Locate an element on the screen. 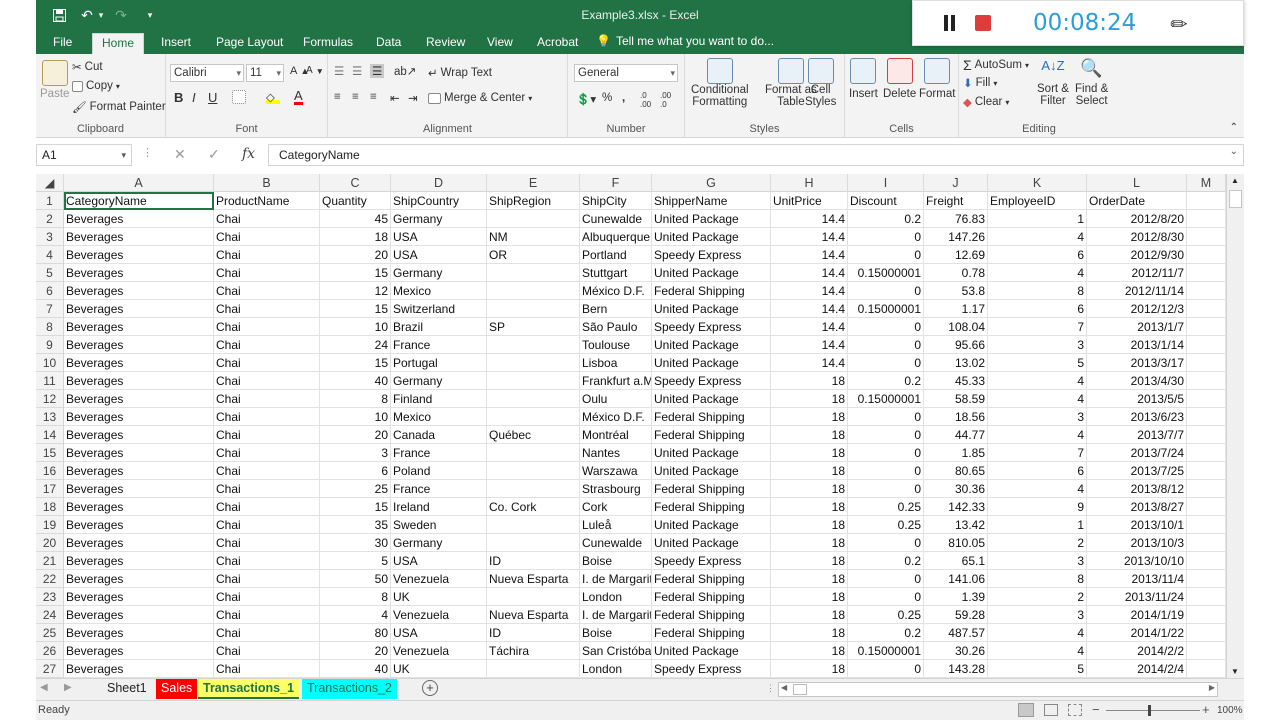  horizontal-scrollbar: ◀ ▶ is located at coordinates (998, 689).